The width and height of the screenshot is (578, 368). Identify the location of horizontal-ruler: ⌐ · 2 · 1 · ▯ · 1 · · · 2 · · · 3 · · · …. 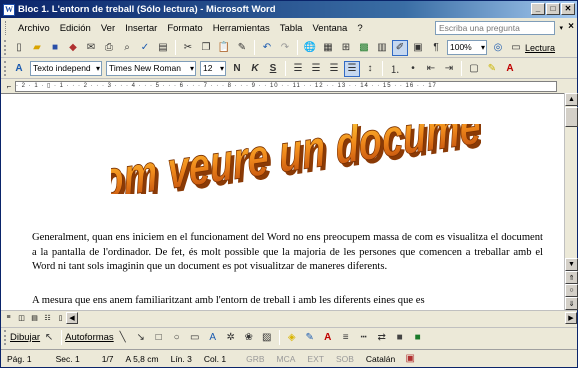
(289, 86).